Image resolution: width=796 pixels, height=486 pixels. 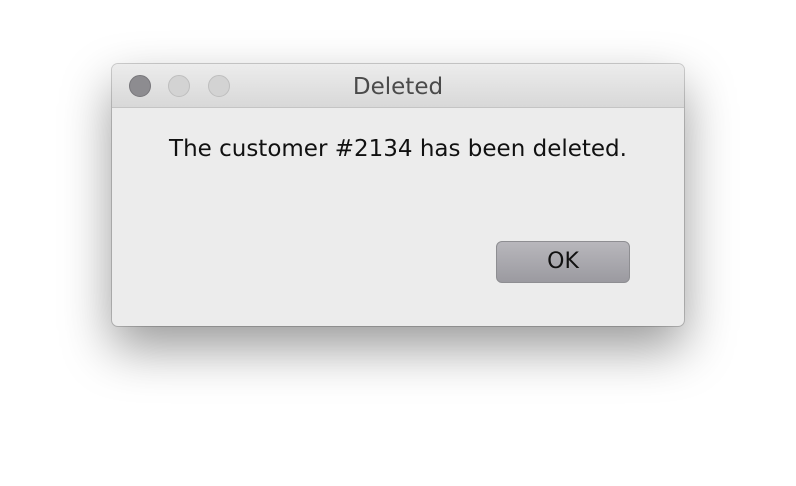 I want to click on dialog-title: Deleted, so click(x=398, y=87).